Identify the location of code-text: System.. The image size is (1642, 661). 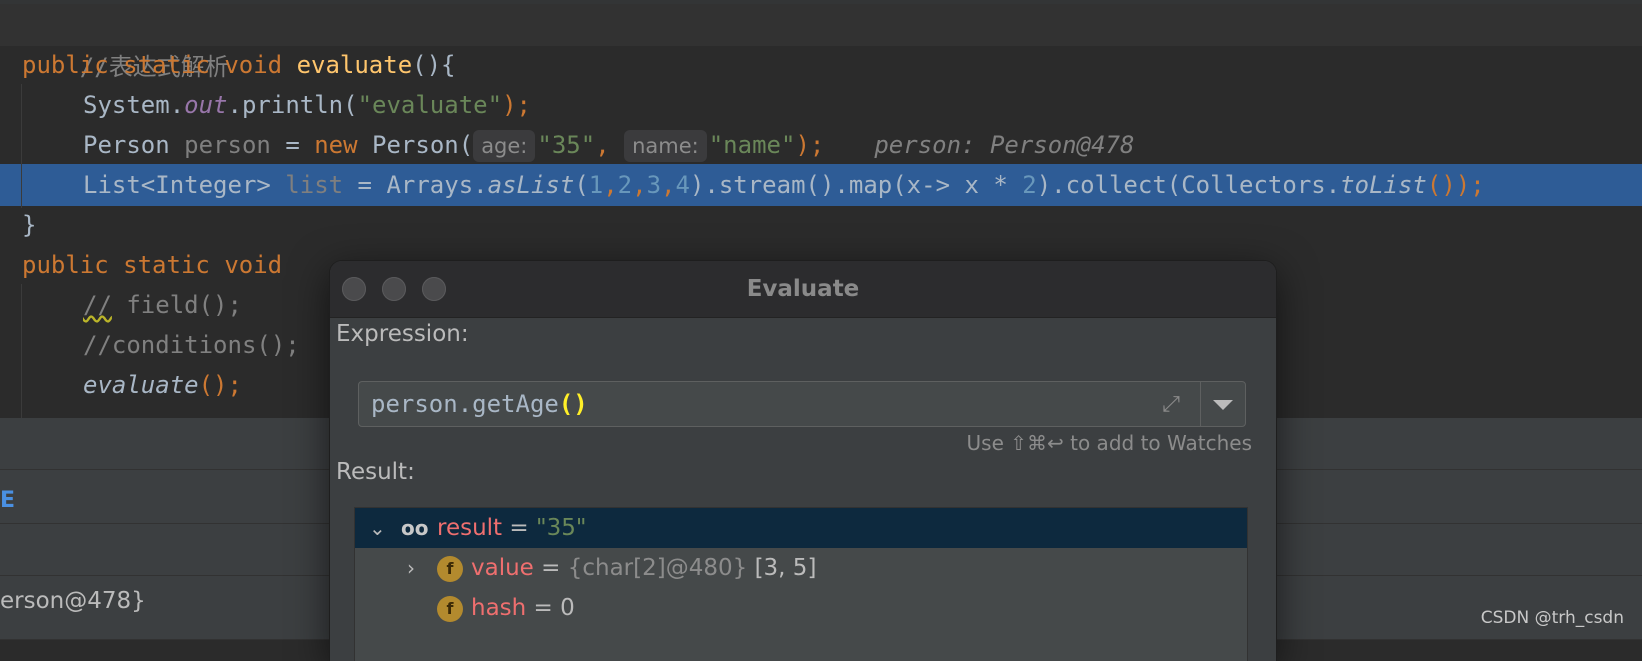
(134, 105).